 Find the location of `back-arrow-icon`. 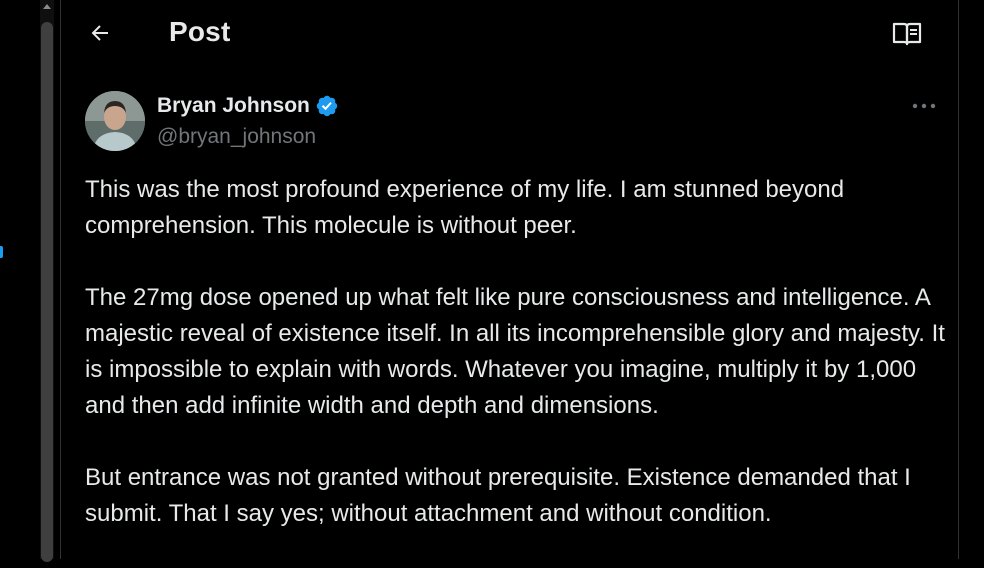

back-arrow-icon is located at coordinates (99, 33).